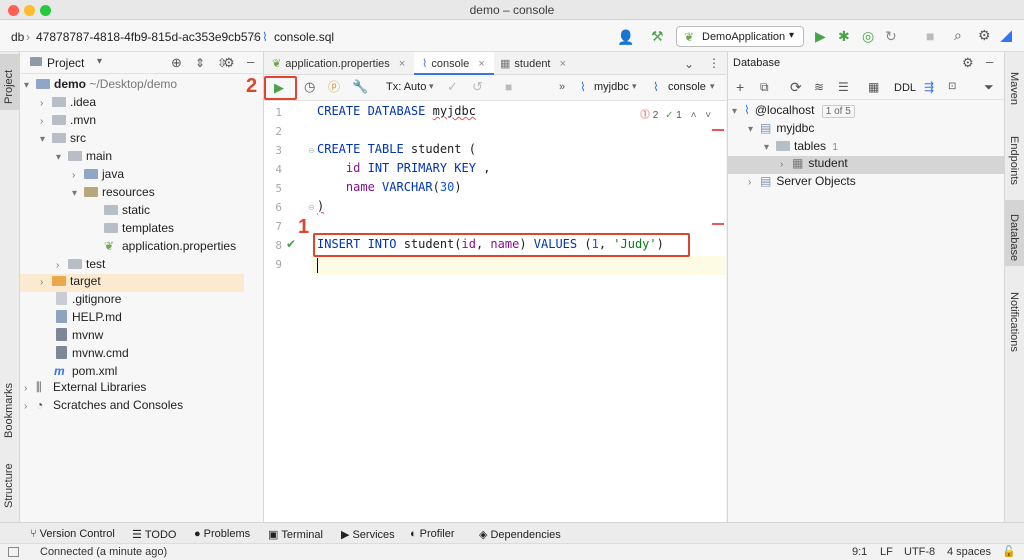 This screenshot has width=1024, height=560. Describe the element at coordinates (10, 82) in the screenshot. I see `project-tool-tab: Project` at that location.